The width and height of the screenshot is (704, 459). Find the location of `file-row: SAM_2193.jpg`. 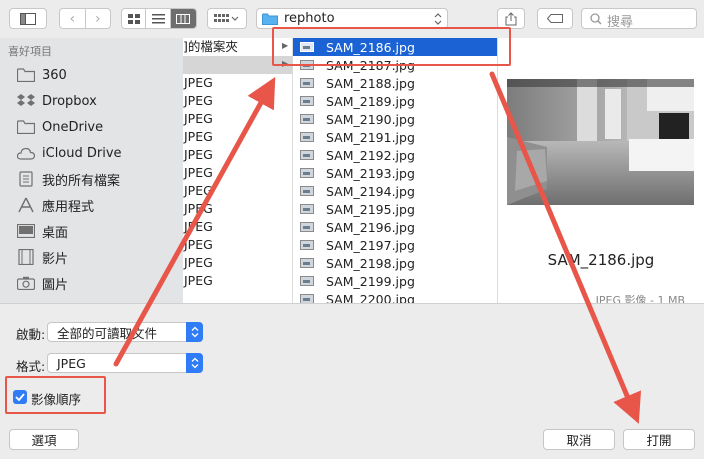

file-row: SAM_2193.jpg is located at coordinates (395, 173).